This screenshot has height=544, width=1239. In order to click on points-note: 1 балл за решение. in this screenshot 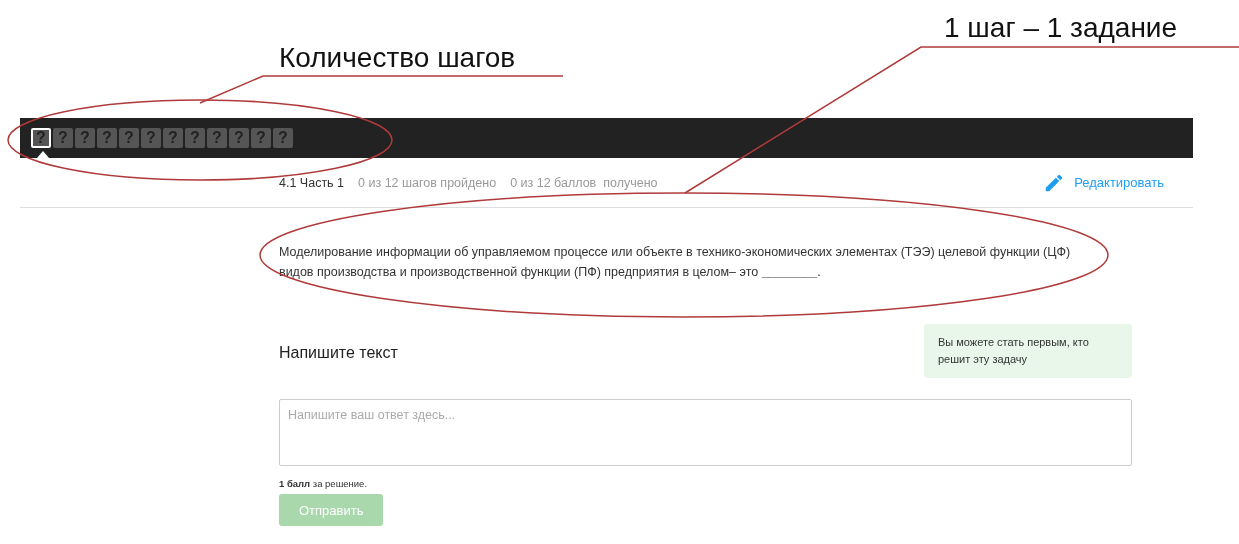, I will do `click(324, 483)`.